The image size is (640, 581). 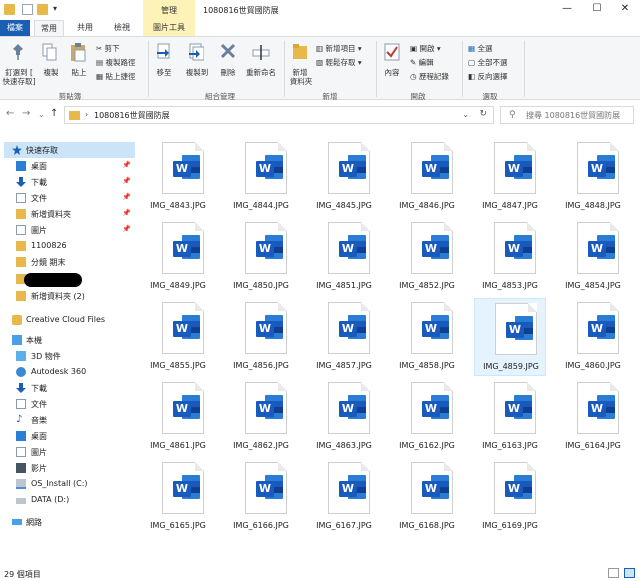 What do you see at coordinates (422, 62) in the screenshot?
I see `edit-button: ✎ 編輯` at bounding box center [422, 62].